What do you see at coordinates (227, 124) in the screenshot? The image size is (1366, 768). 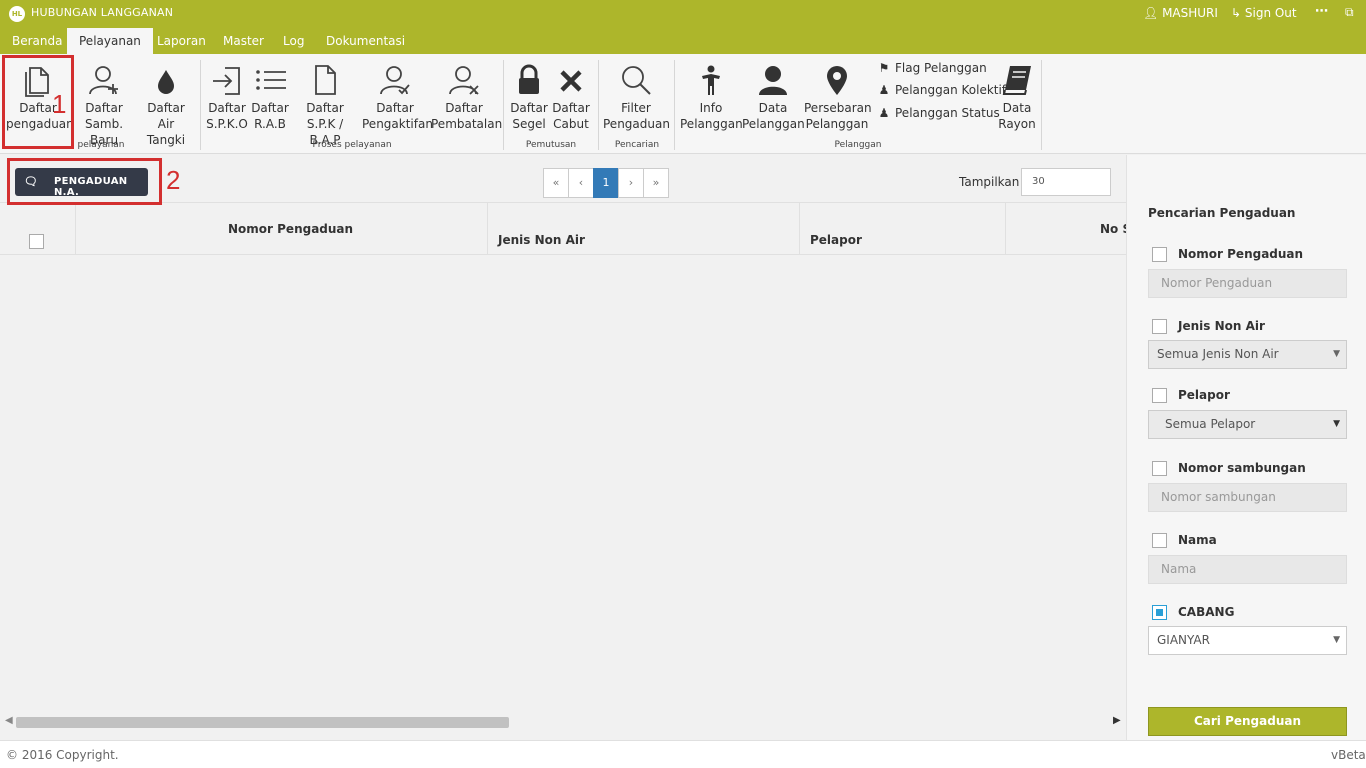 I see `daftar-spko-label-2: S.P.K.O` at bounding box center [227, 124].